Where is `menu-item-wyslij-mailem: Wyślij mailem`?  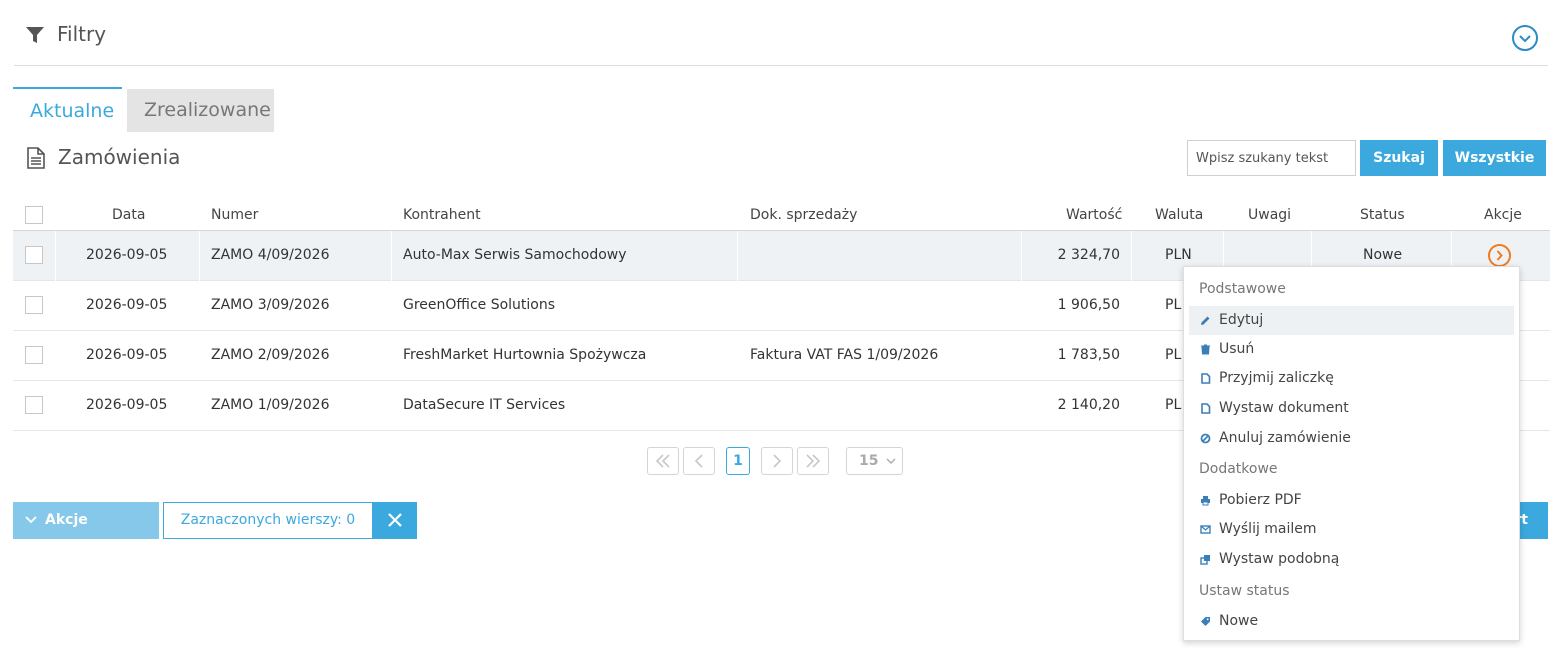
menu-item-wyslij-mailem: Wyślij mailem is located at coordinates (1351, 529).